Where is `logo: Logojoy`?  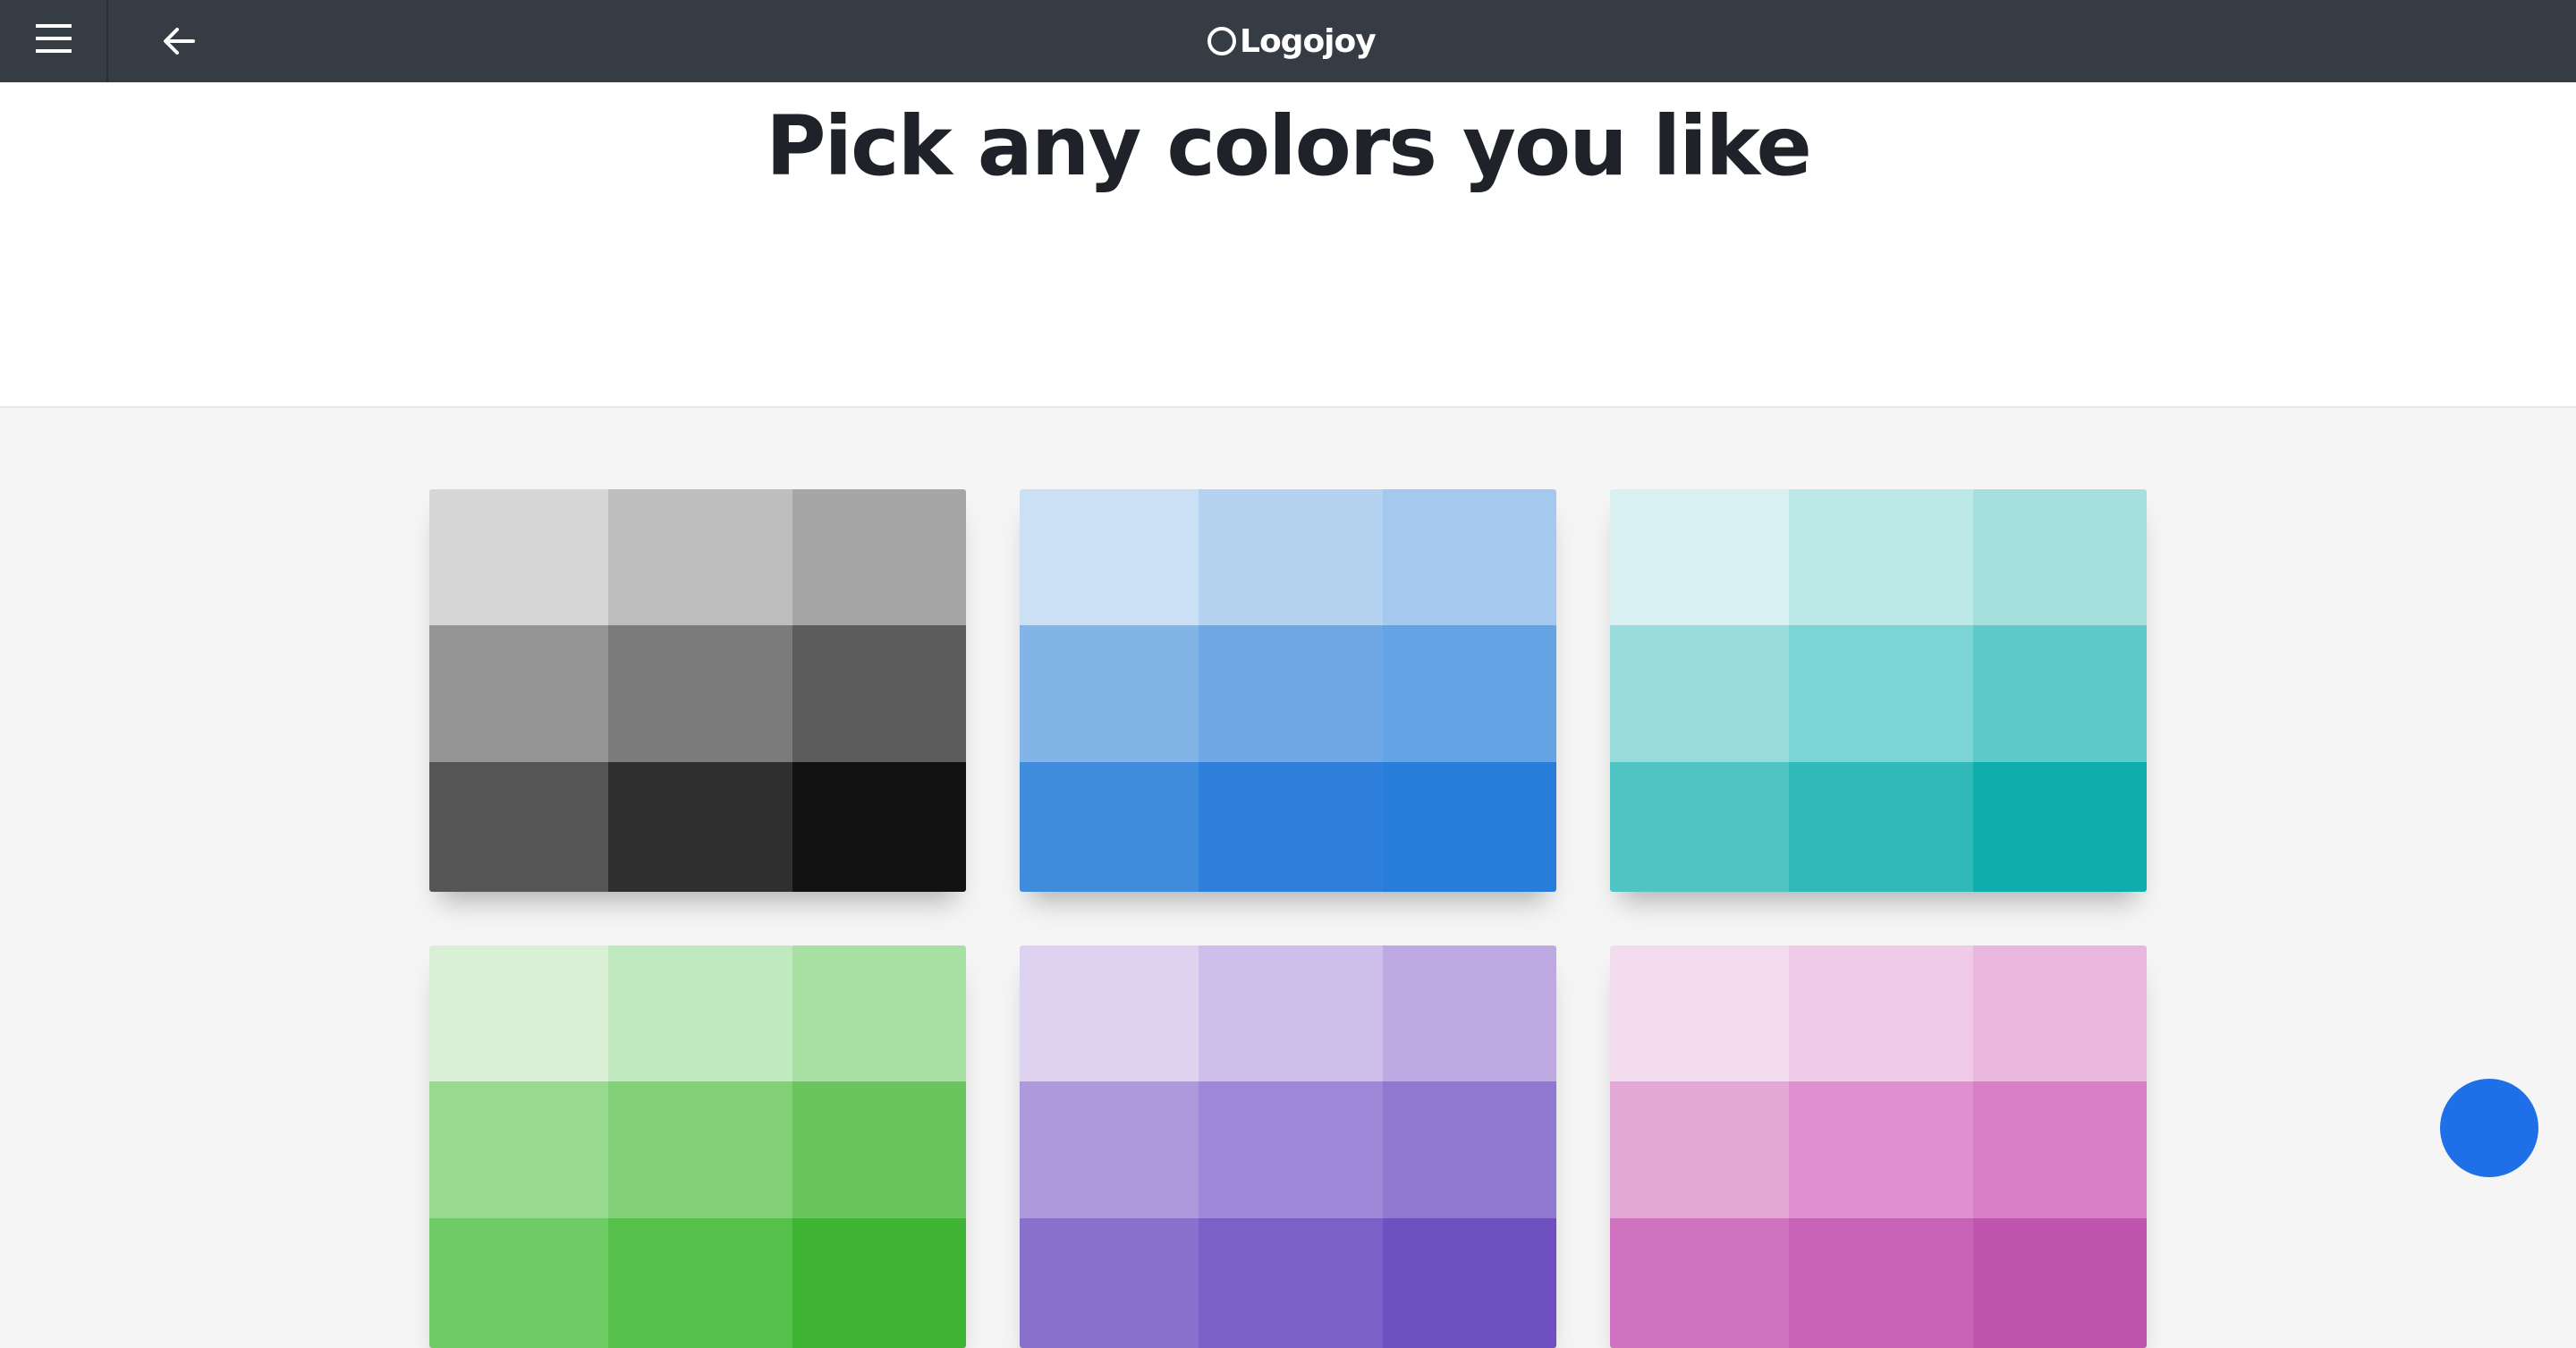 logo: Logojoy is located at coordinates (1292, 41).